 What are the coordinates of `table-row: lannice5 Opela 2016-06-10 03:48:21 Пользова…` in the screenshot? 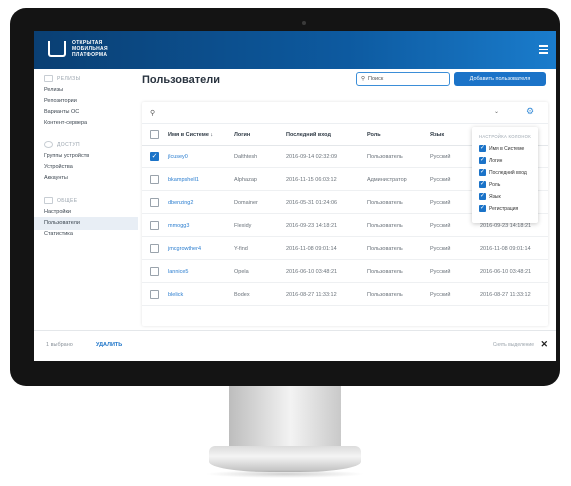 It's located at (345, 272).